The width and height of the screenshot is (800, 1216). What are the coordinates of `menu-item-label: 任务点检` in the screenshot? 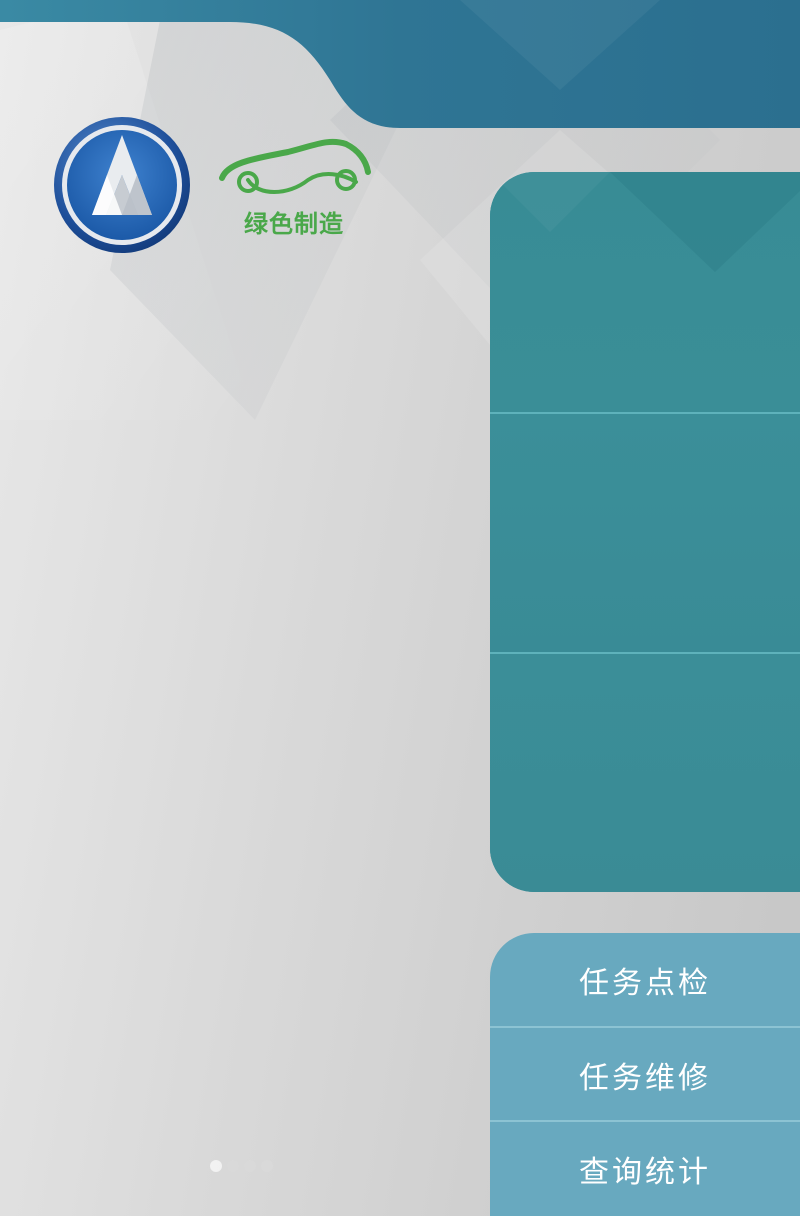 It's located at (645, 983).